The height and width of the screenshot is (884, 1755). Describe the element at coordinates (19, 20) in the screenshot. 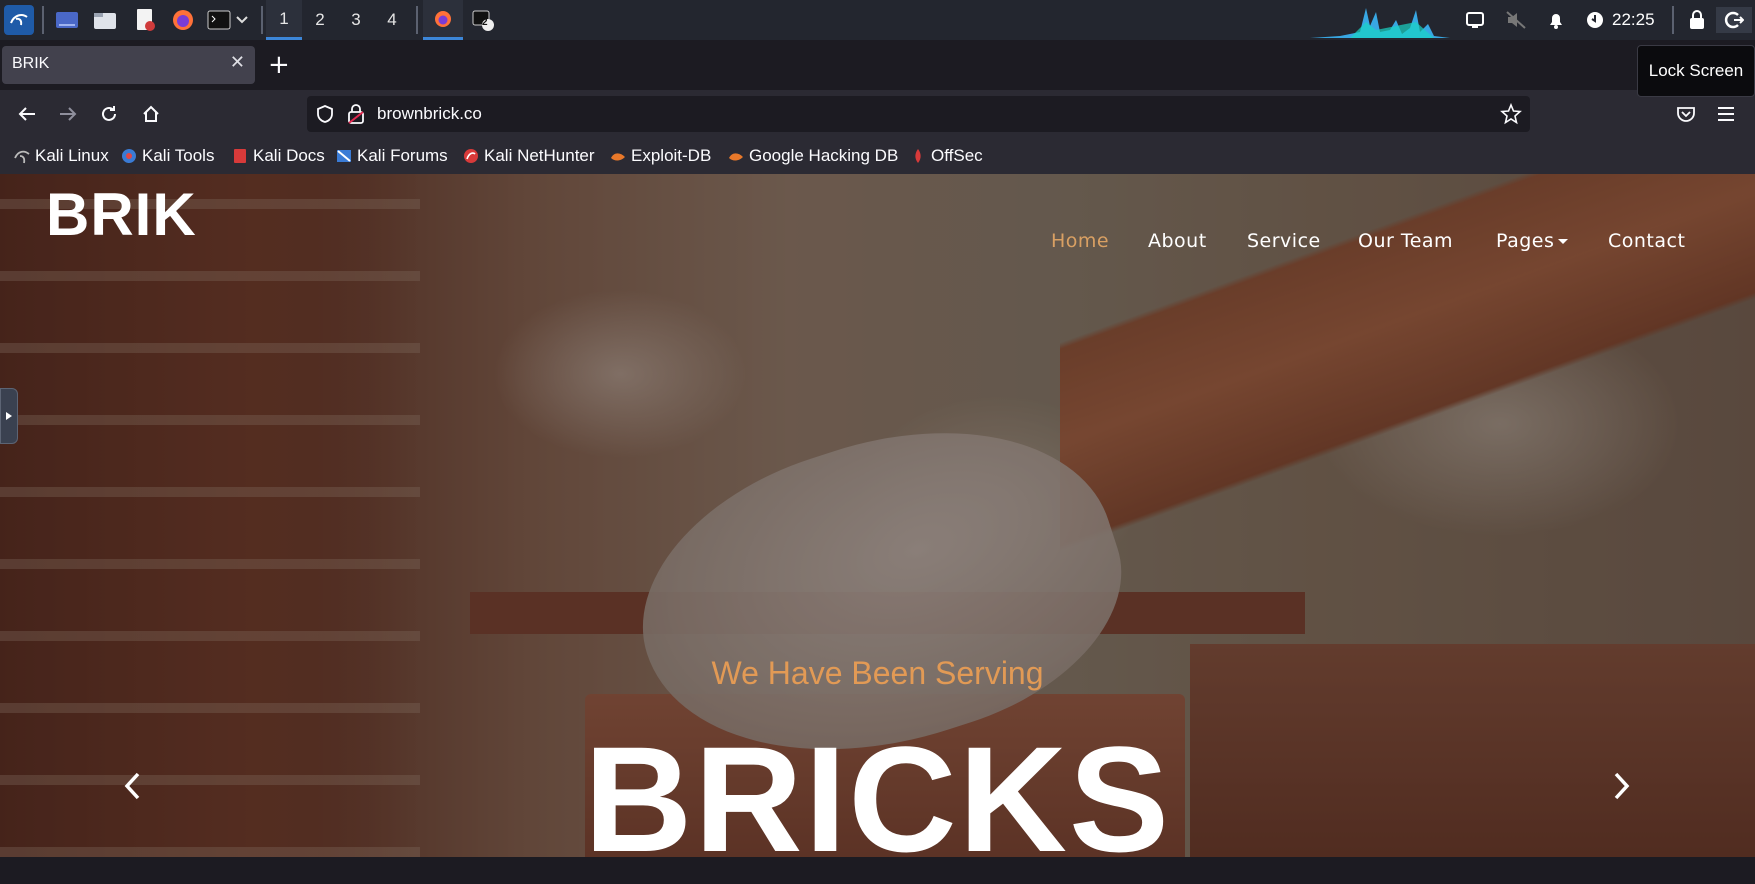

I see `kali-menu-icon` at that location.